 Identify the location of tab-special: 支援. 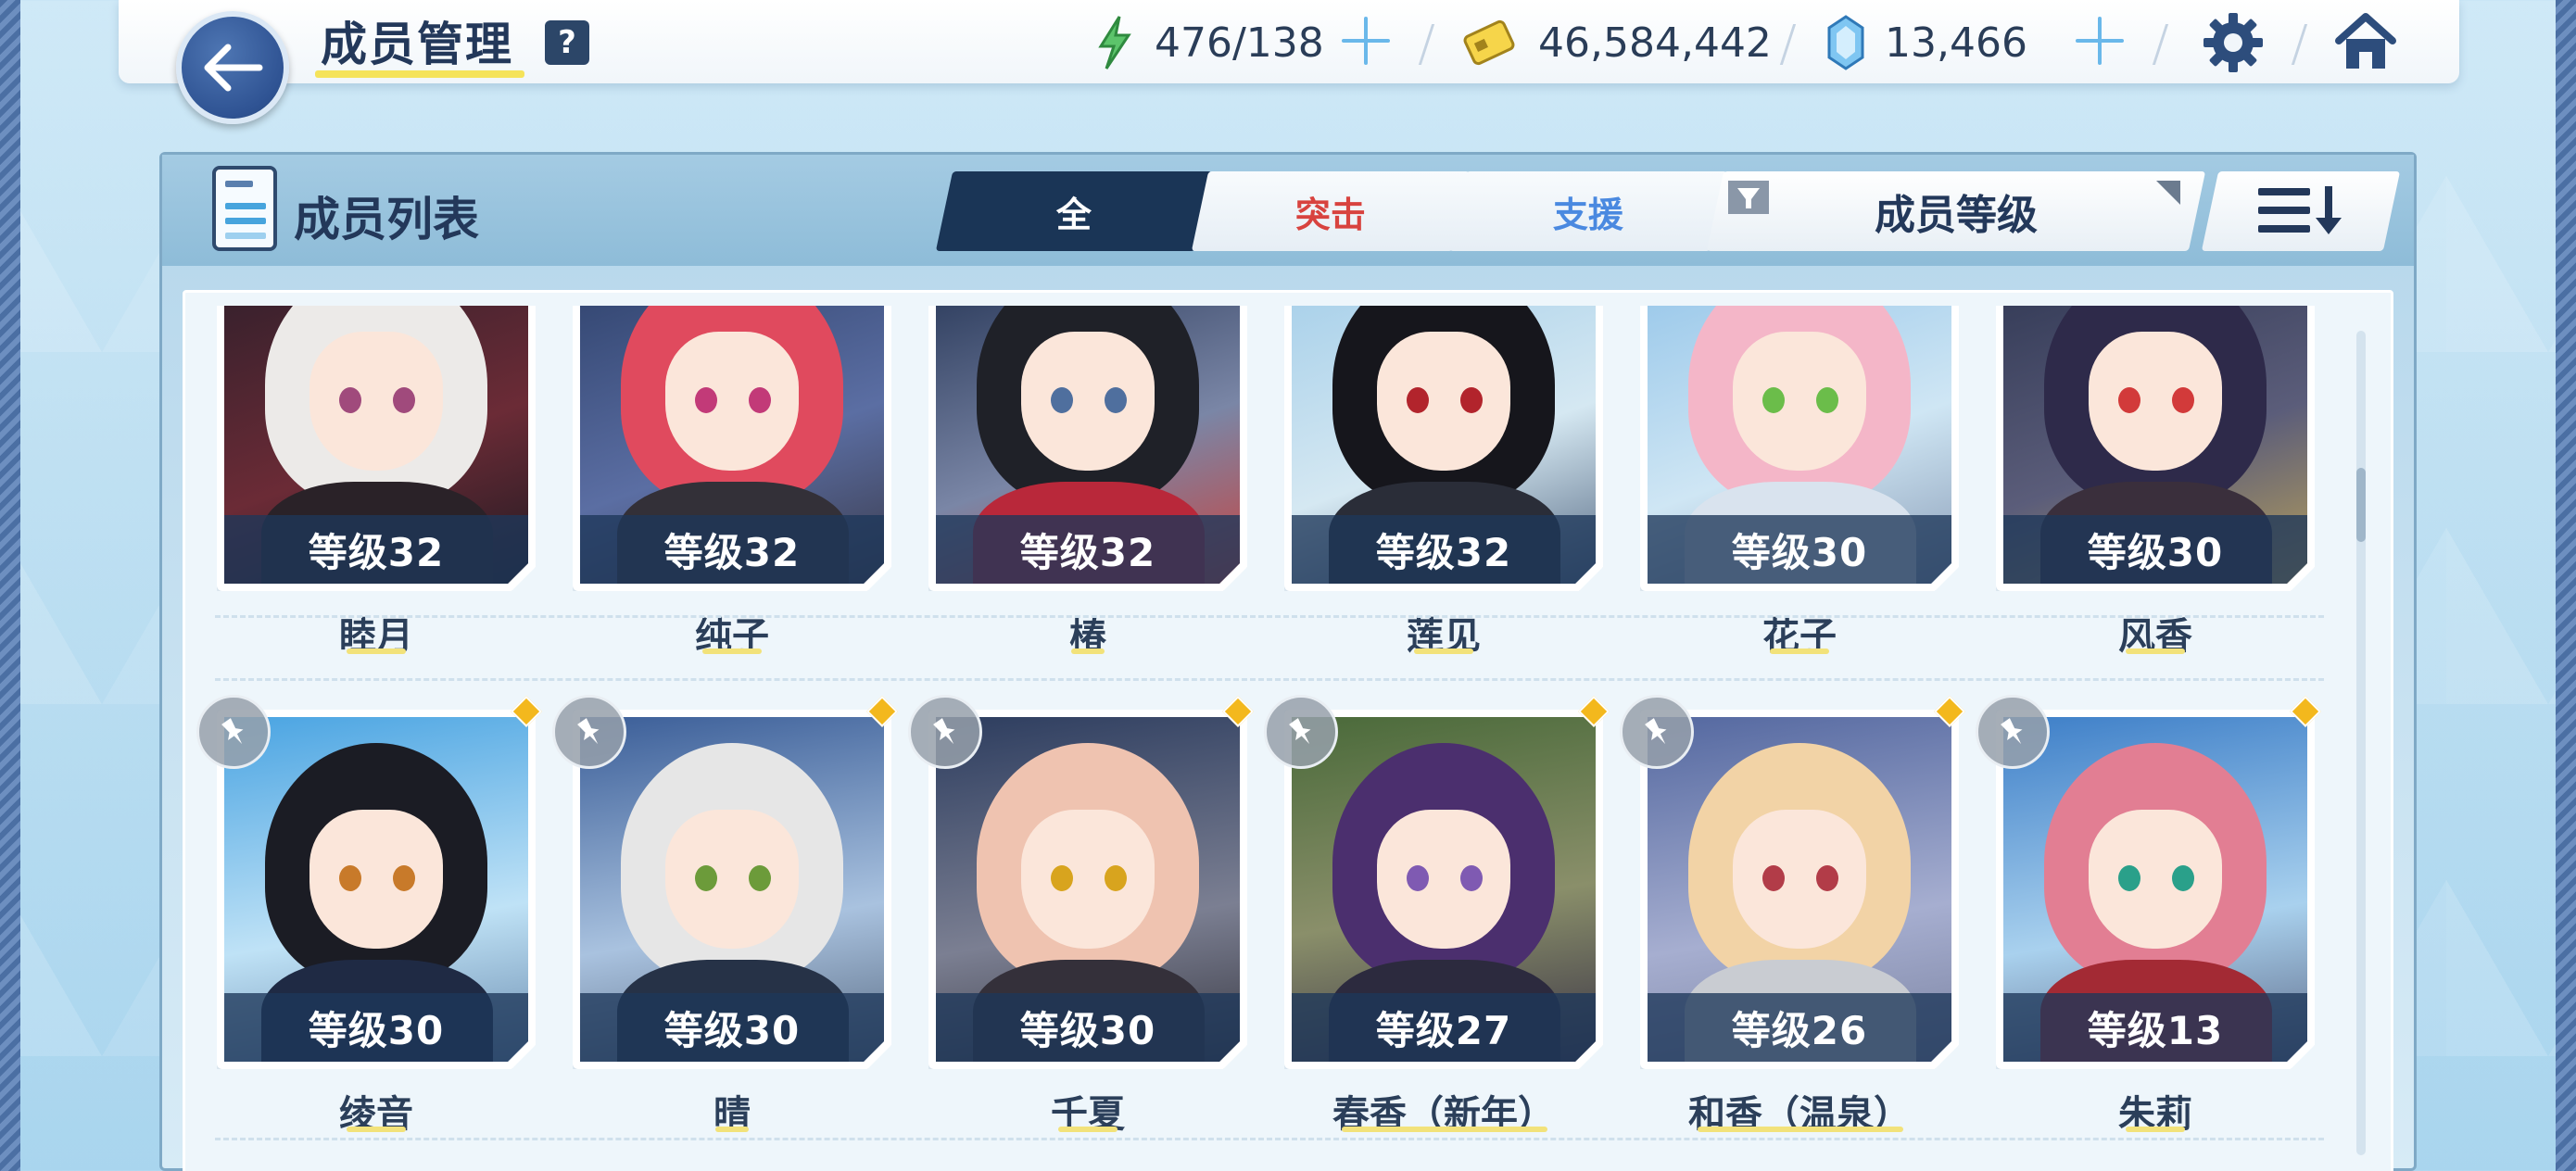
(1588, 211).